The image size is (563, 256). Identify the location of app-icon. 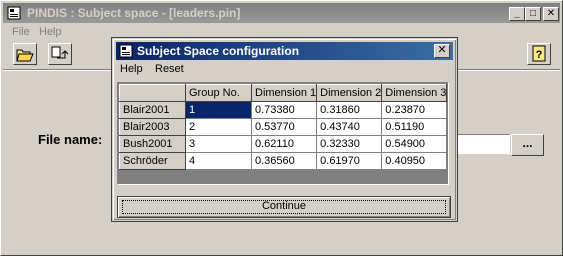
(14, 13).